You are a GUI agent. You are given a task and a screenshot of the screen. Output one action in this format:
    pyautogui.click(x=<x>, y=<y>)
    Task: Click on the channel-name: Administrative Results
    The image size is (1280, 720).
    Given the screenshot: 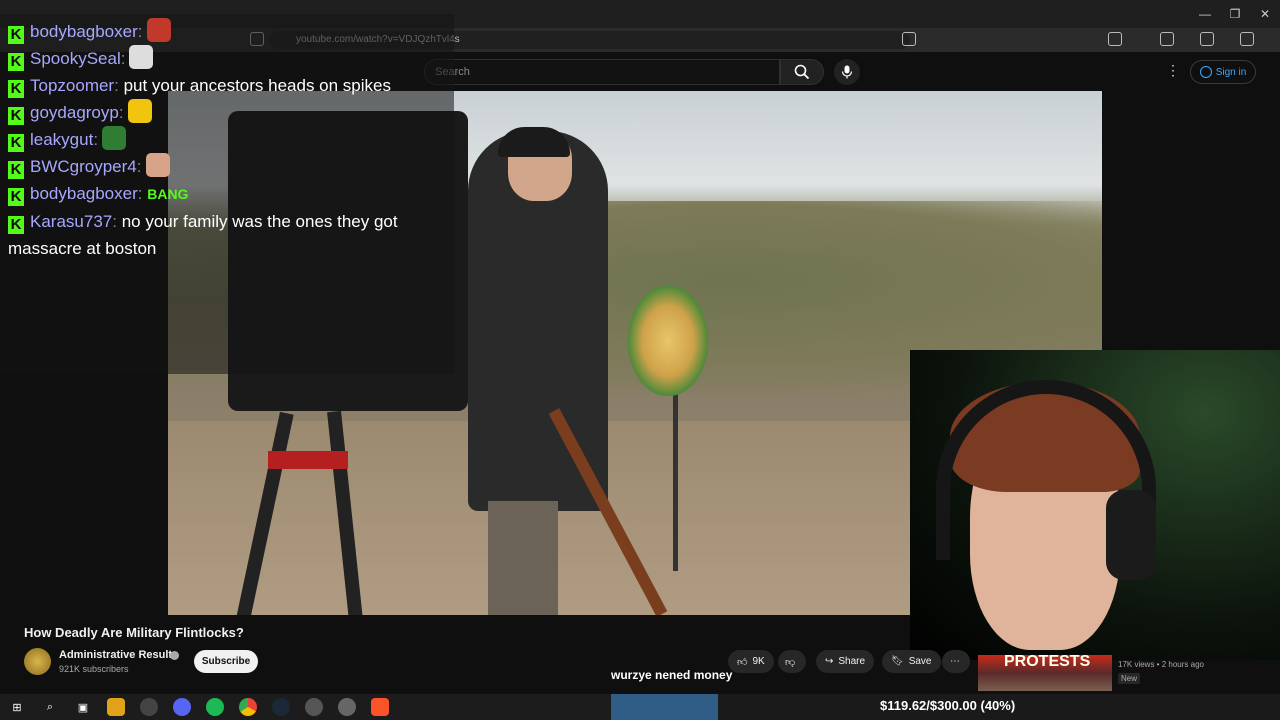 What is the action you would take?
    pyautogui.click(x=118, y=655)
    